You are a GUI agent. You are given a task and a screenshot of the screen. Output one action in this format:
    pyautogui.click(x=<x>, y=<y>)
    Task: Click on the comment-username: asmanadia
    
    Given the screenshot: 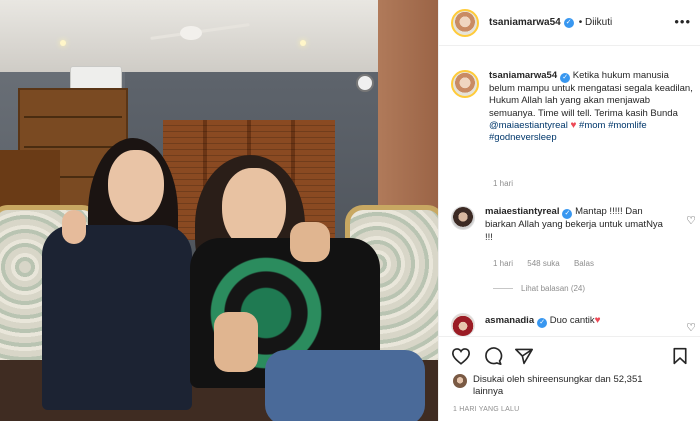 What is the action you would take?
    pyautogui.click(x=509, y=320)
    